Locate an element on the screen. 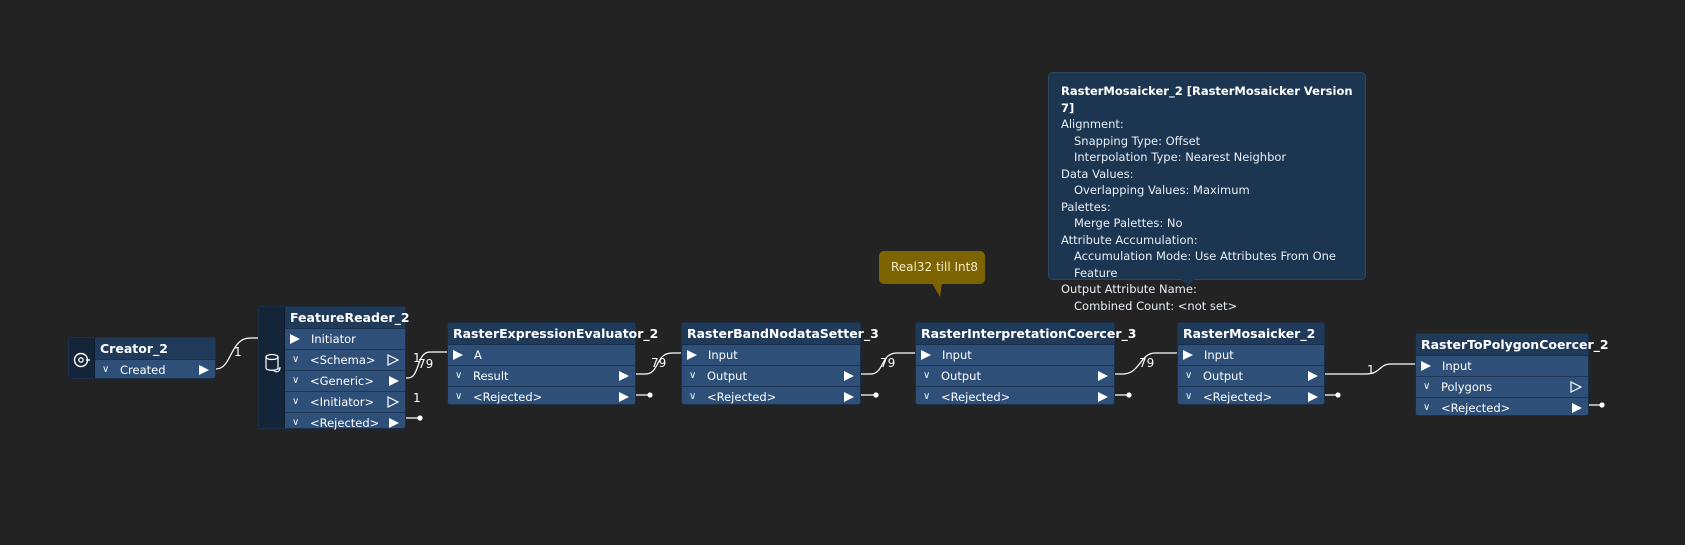  feature-reader-port-rejected: ∨ <Rejected> is located at coordinates (345, 423).